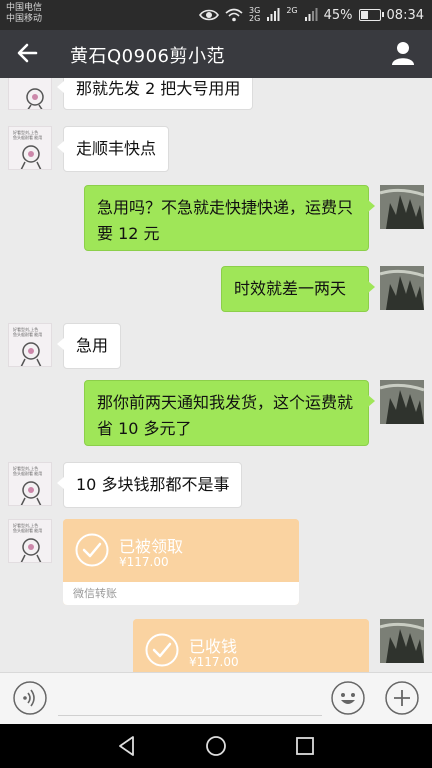  I want to click on message-bubble-out: 急用吗？不急就走快捷快递，运费只要 12 元, so click(229, 218).